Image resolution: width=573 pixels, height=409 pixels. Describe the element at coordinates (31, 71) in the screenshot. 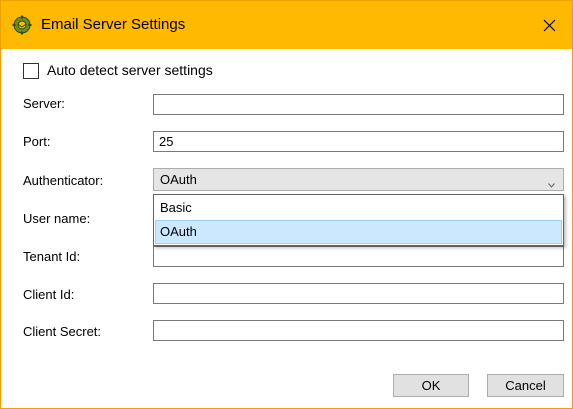

I see `auto-detect-checkbox` at that location.